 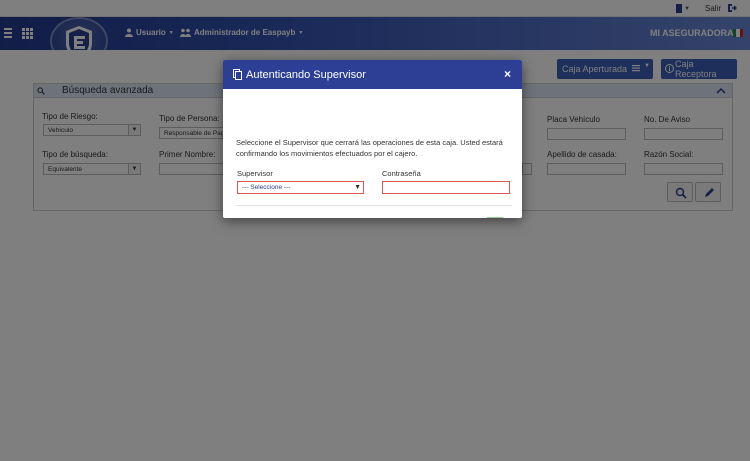 I want to click on password-label: Contraseña, so click(x=401, y=173).